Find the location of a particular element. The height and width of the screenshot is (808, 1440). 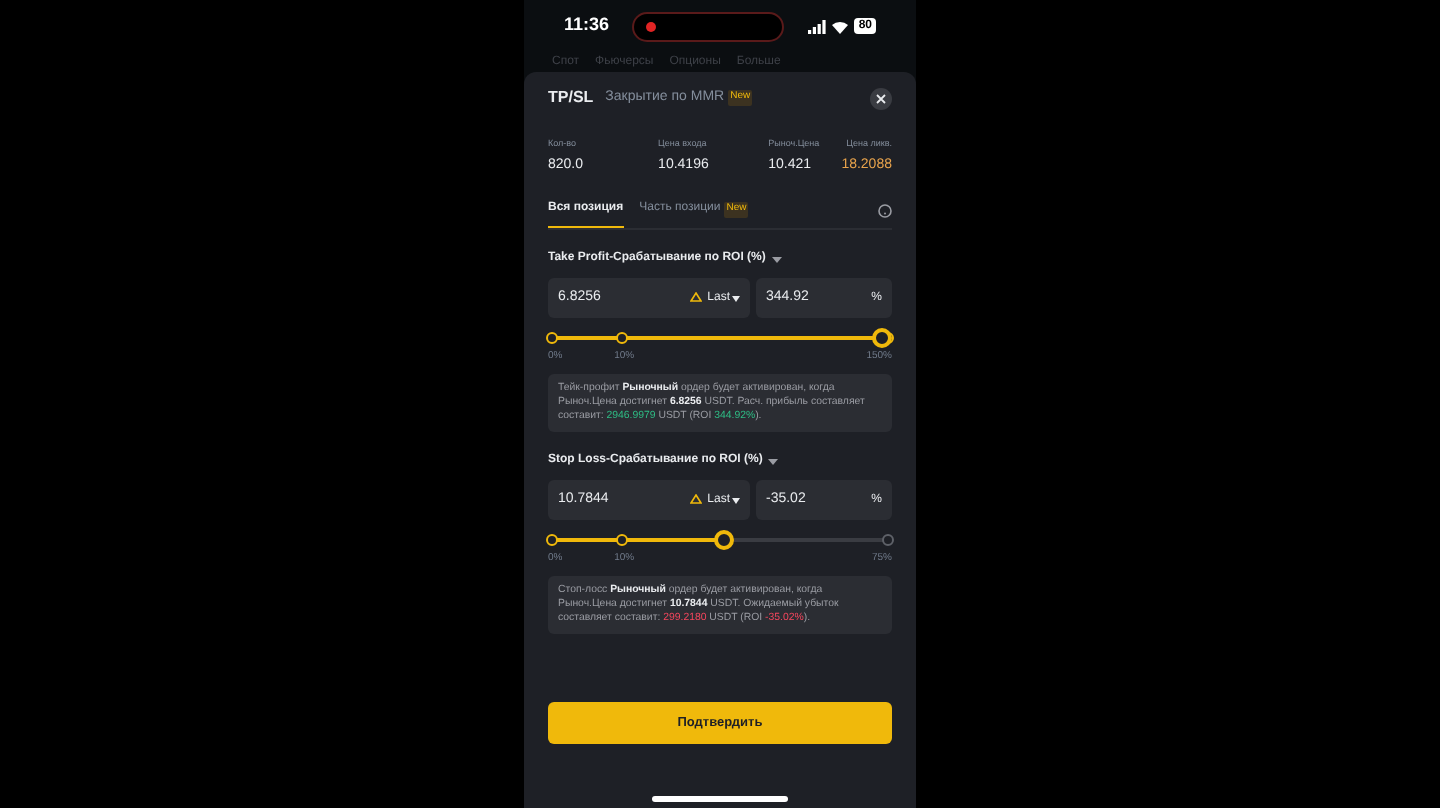

status-time: 11:36 is located at coordinates (587, 25).